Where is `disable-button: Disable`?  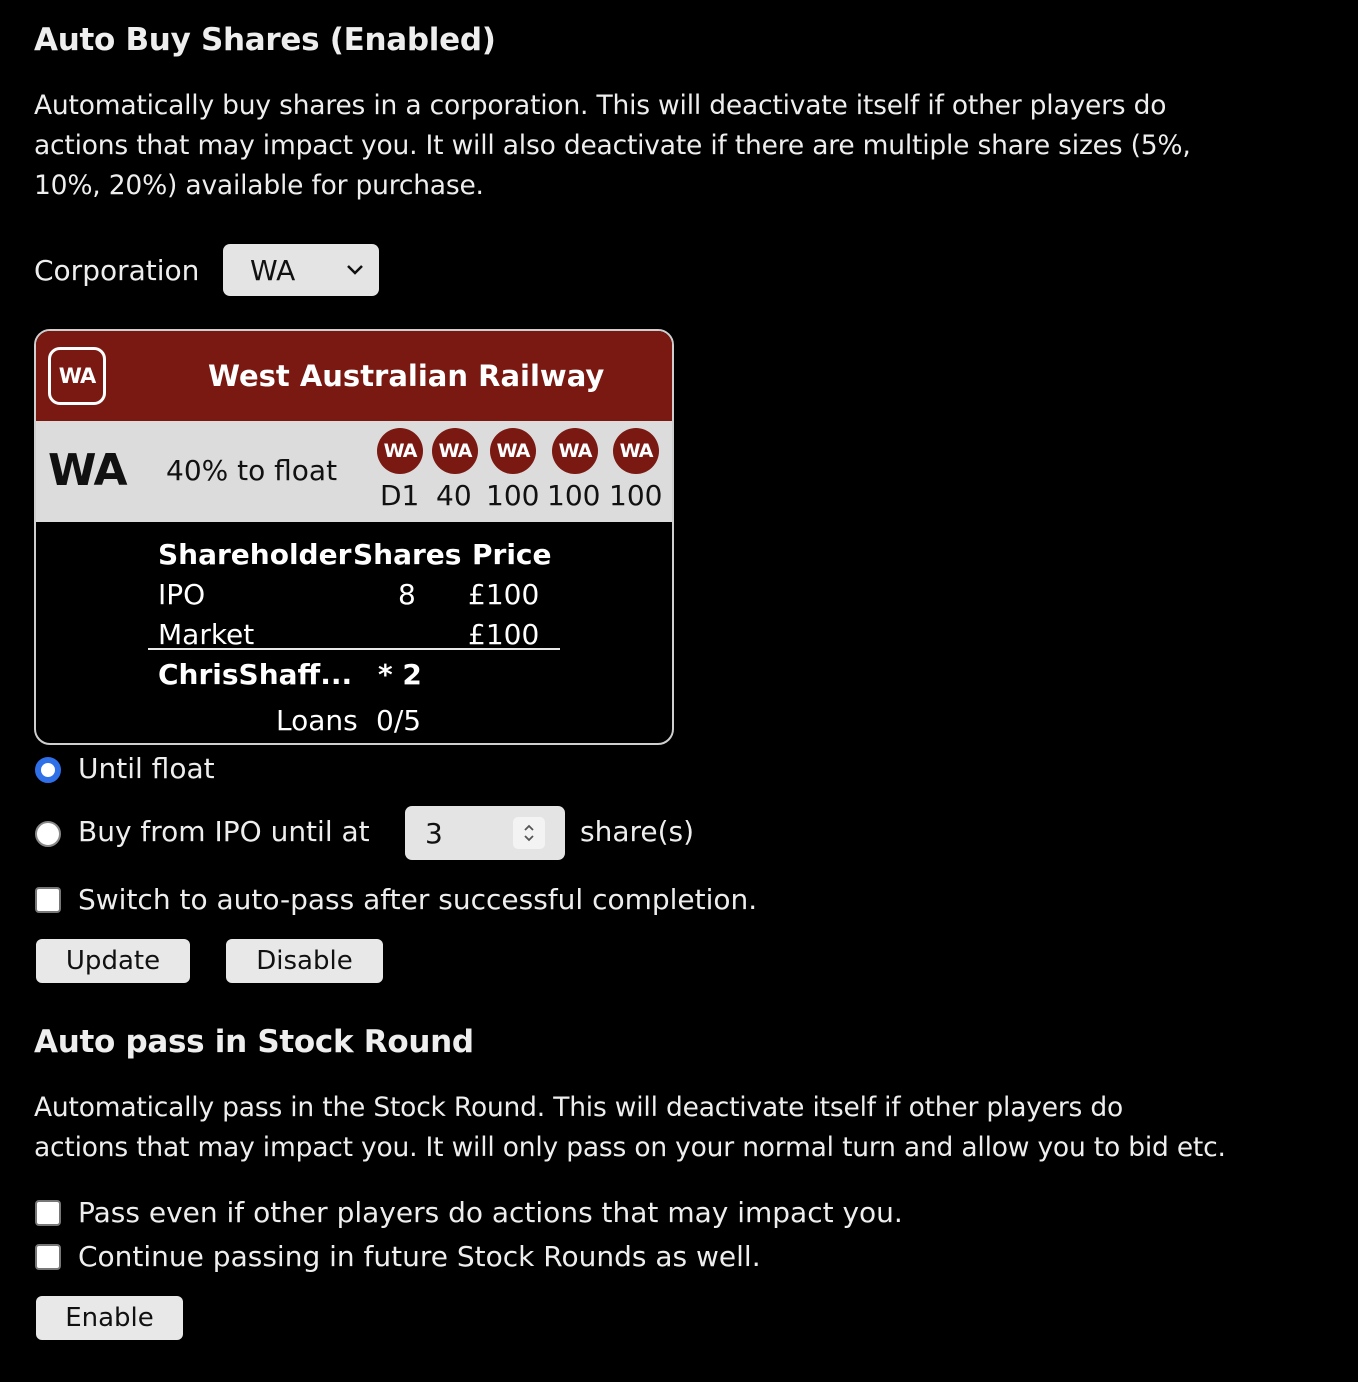
disable-button: Disable is located at coordinates (304, 961).